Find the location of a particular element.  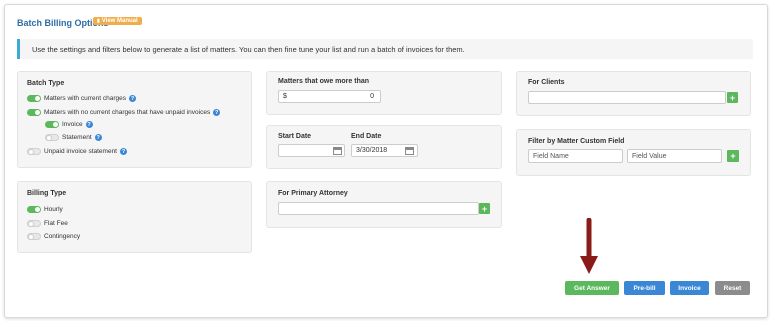

toggle-statement is located at coordinates (52, 137).